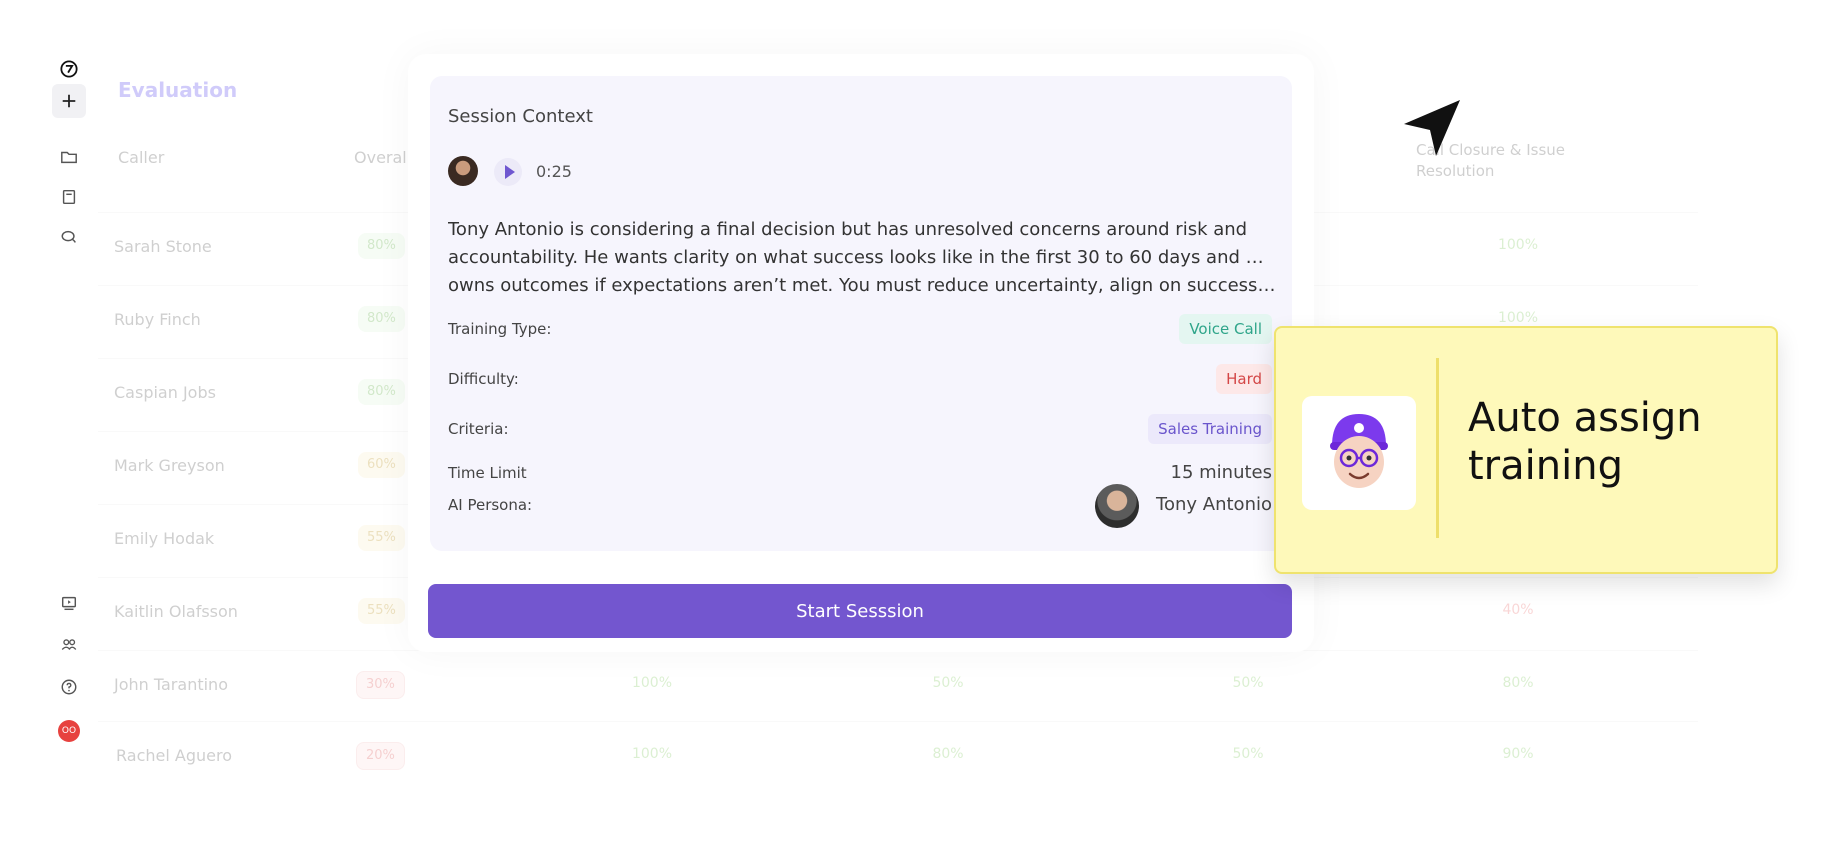 Image resolution: width=1830 pixels, height=846 pixels. What do you see at coordinates (463, 171) in the screenshot?
I see `caller-avatar` at bounding box center [463, 171].